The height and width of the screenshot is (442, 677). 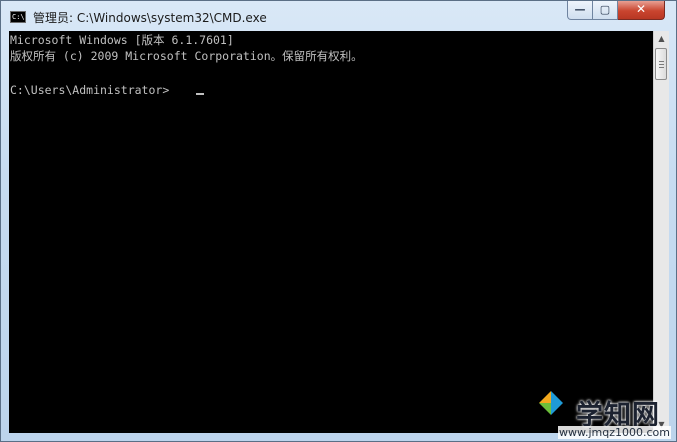 I want to click on scroll-up-button: ▲, so click(x=661, y=39).